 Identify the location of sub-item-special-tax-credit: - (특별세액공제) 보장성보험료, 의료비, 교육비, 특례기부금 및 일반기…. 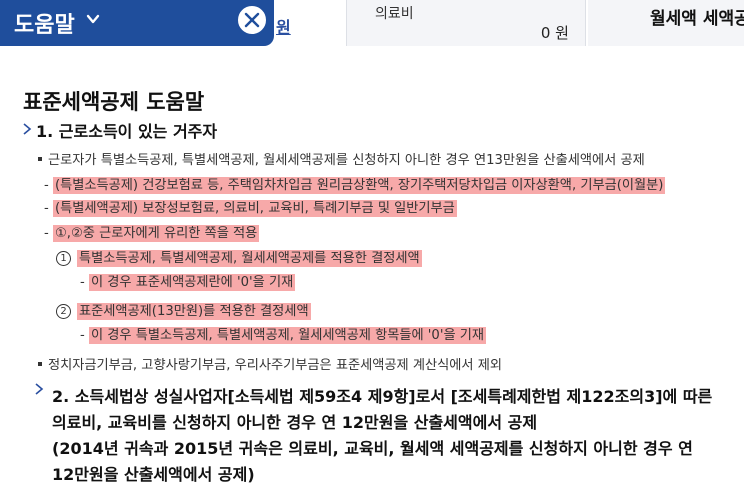
(250, 207).